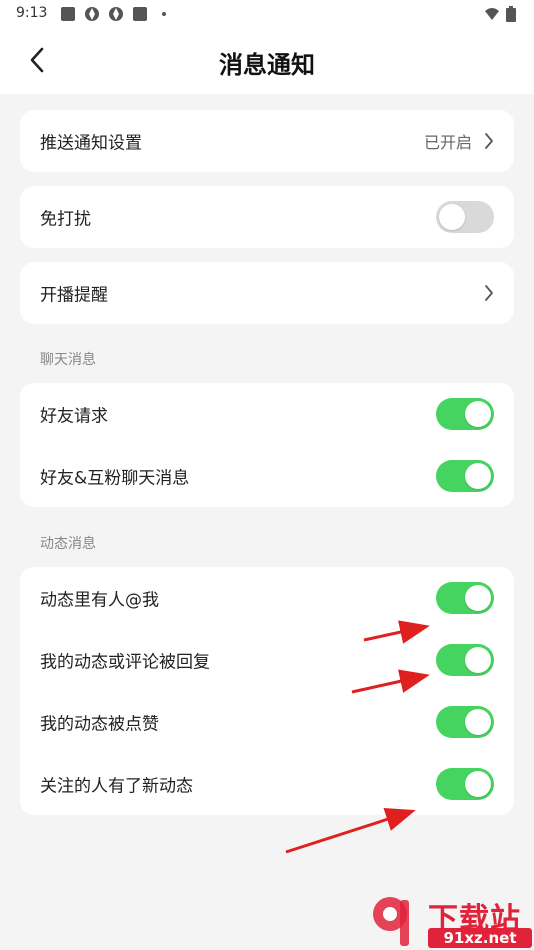  Describe the element at coordinates (350, 830) in the screenshot. I see `red-arrow-icon` at that location.